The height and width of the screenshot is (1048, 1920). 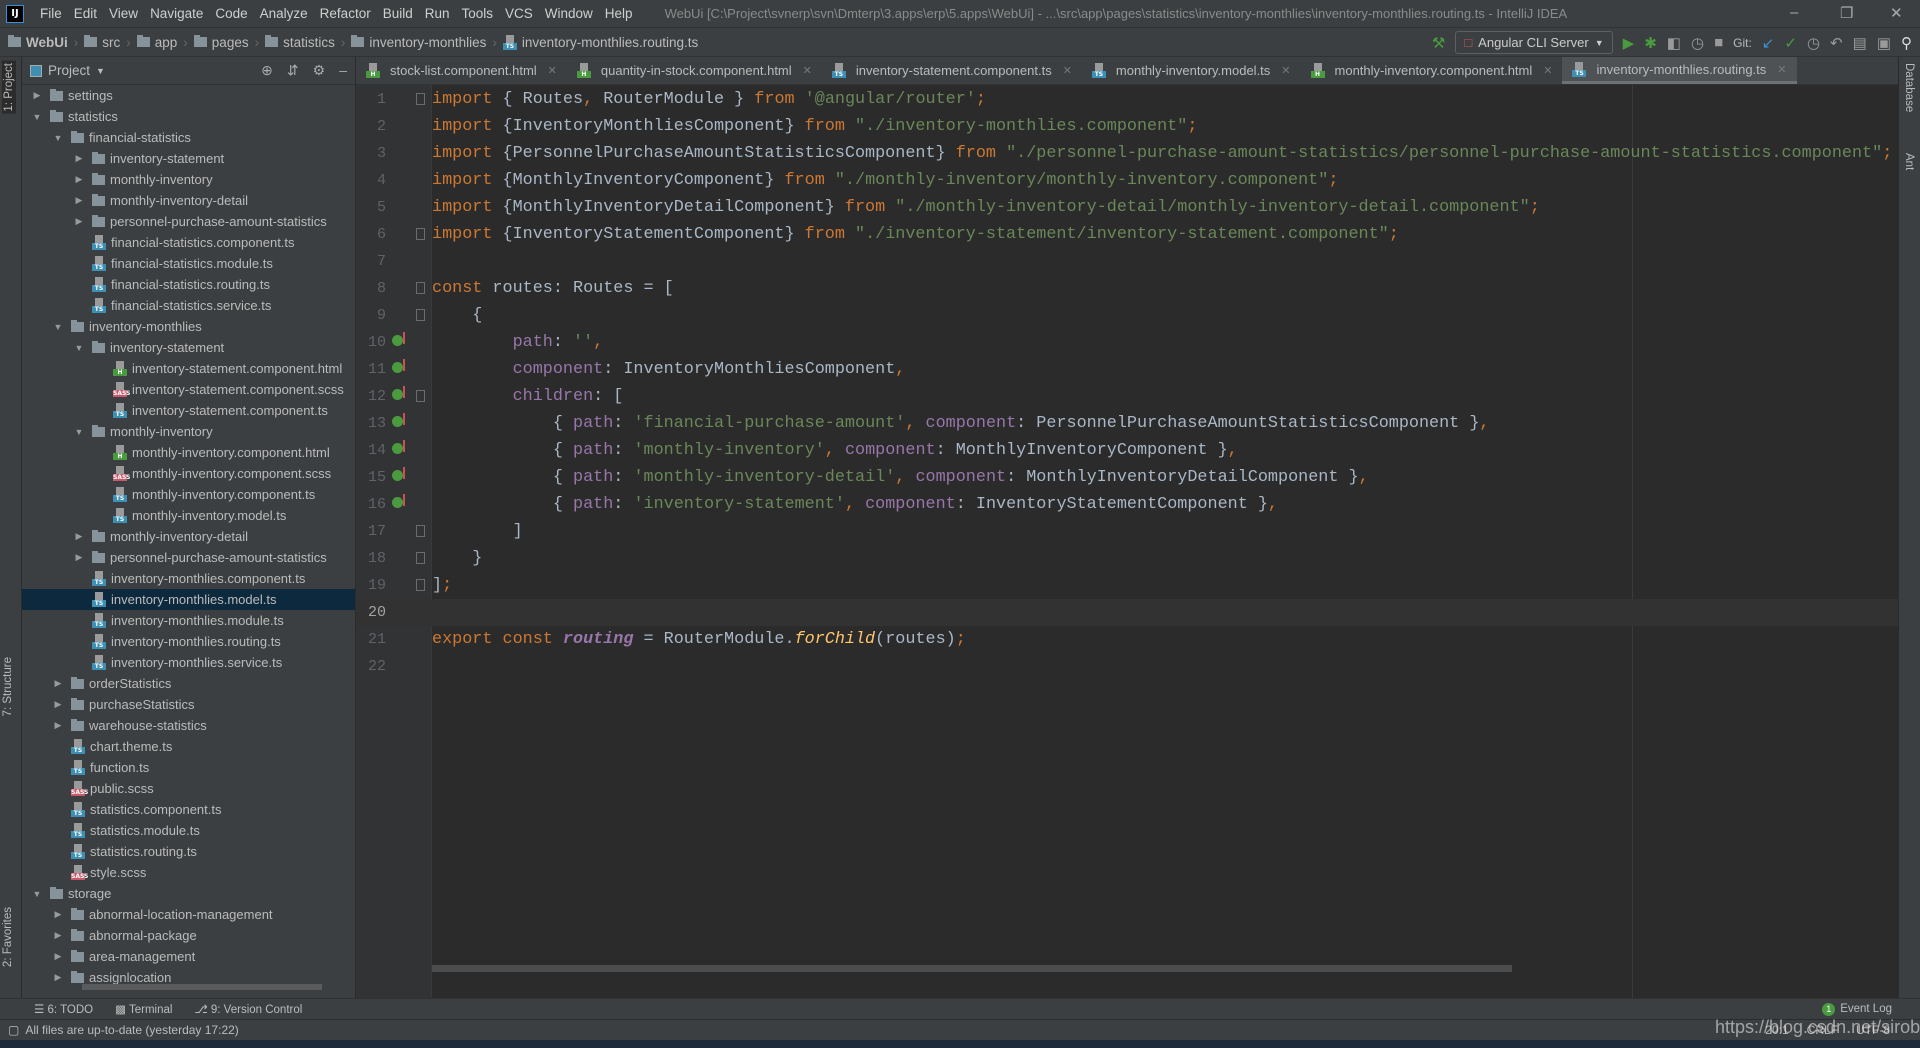 What do you see at coordinates (319, 70) in the screenshot?
I see `gear-icon: ⚙` at bounding box center [319, 70].